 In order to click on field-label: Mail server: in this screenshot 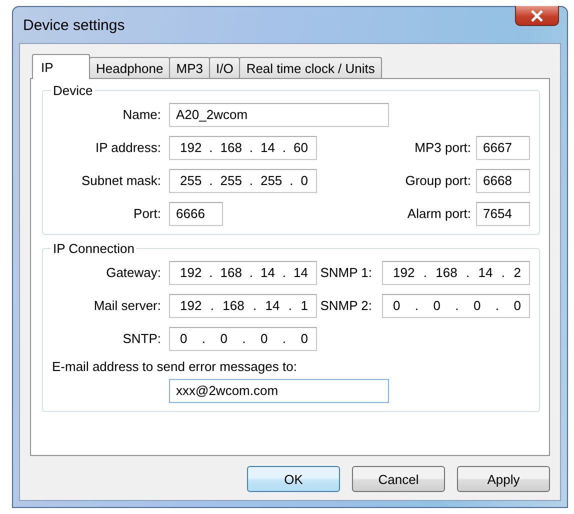, I will do `click(126, 305)`.